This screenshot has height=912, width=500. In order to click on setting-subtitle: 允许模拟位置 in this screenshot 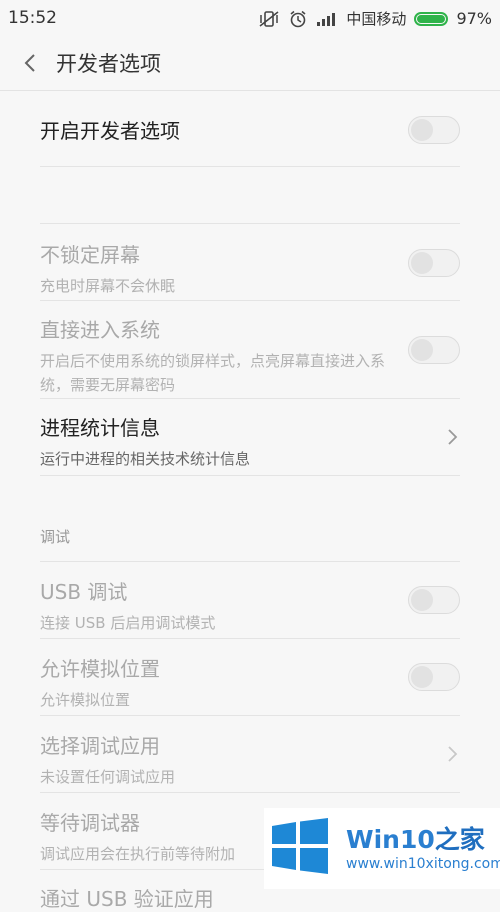, I will do `click(85, 700)`.